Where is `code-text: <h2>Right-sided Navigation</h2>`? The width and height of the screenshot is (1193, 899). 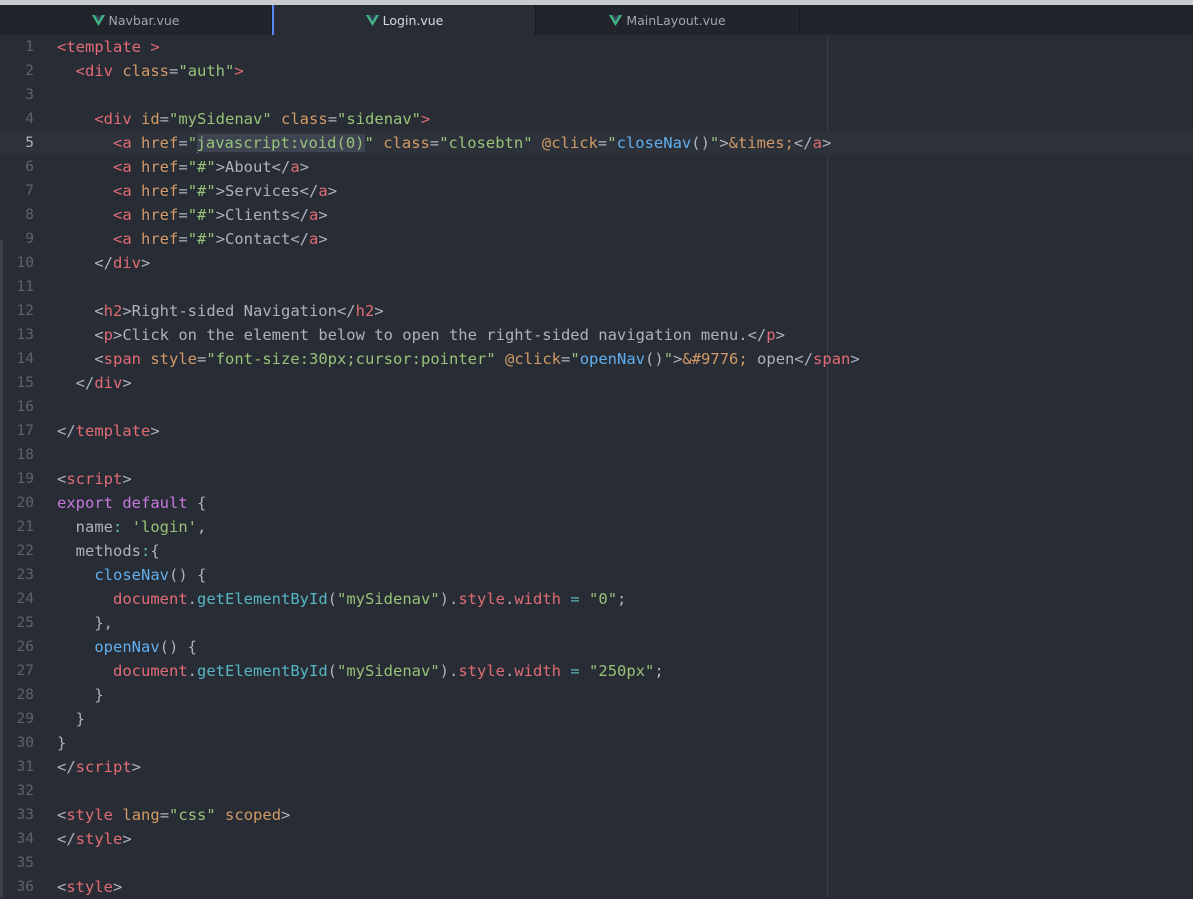 code-text: <h2>Right-sided Navigation</h2> is located at coordinates (220, 311).